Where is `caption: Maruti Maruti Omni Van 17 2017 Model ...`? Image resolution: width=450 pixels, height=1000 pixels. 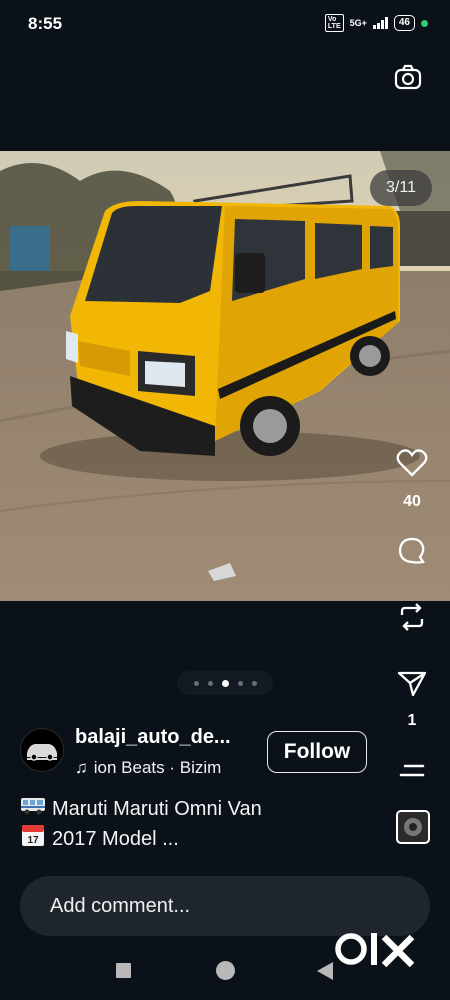
caption: Maruti Maruti Omni Van 17 2017 Model ... is located at coordinates (141, 825).